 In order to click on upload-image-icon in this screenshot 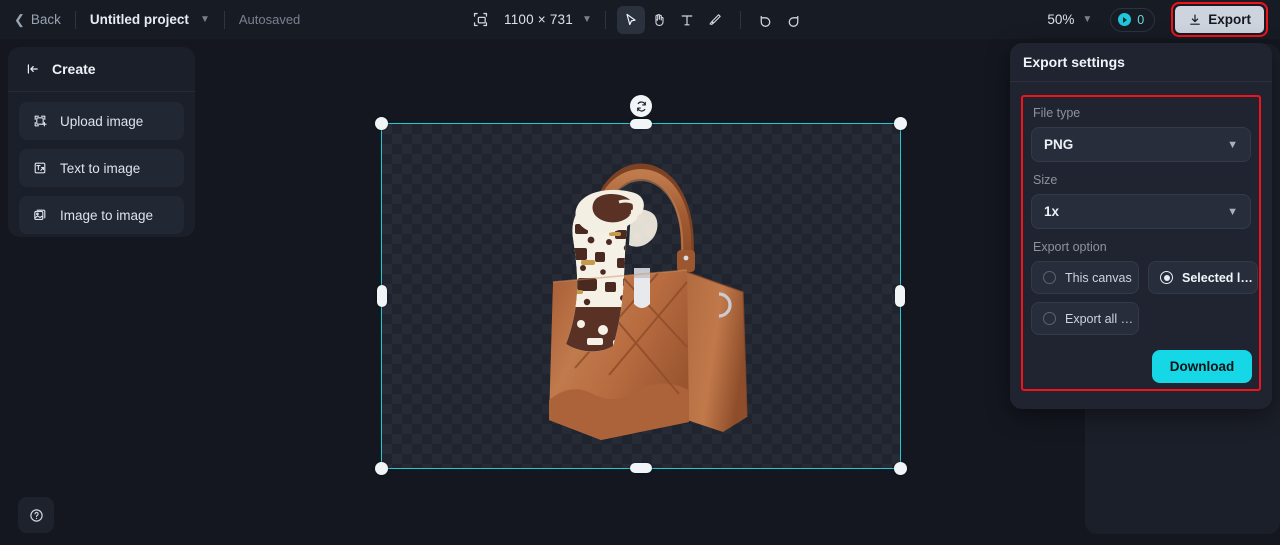, I will do `click(40, 121)`.